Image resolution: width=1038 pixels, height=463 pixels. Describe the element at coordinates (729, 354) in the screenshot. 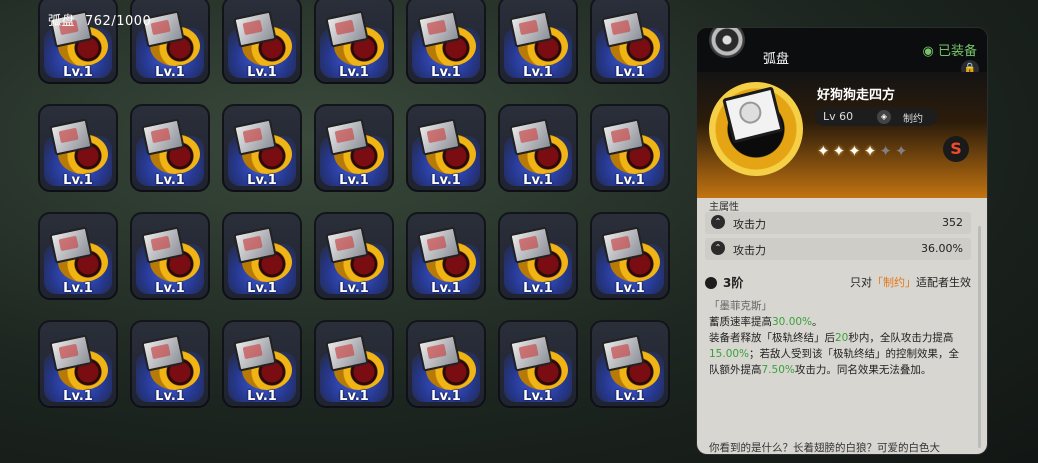

I see `effect-value: 15.00%` at that location.